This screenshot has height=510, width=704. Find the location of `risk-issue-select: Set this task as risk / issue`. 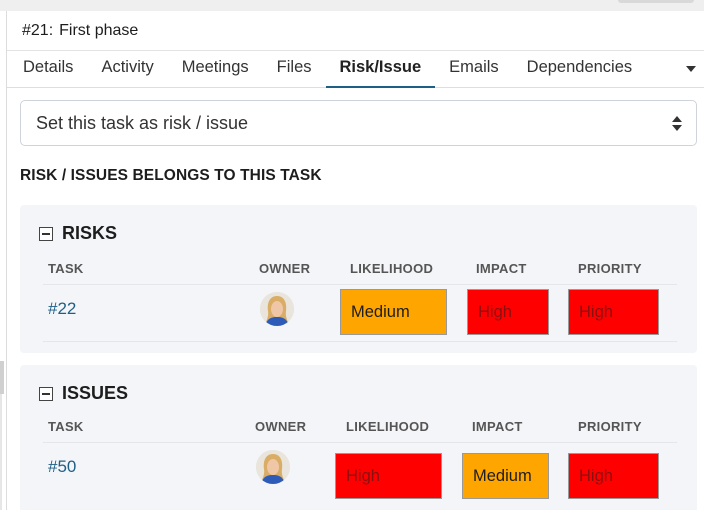

risk-issue-select: Set this task as risk / issue is located at coordinates (358, 123).